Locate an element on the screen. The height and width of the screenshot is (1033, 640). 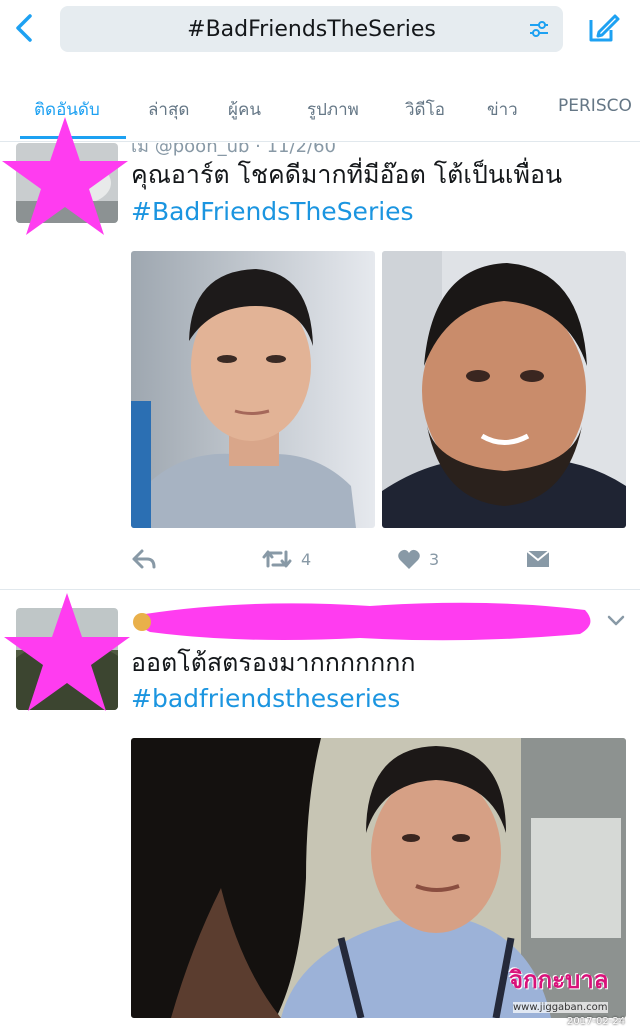
reply-button is located at coordinates (144, 559).